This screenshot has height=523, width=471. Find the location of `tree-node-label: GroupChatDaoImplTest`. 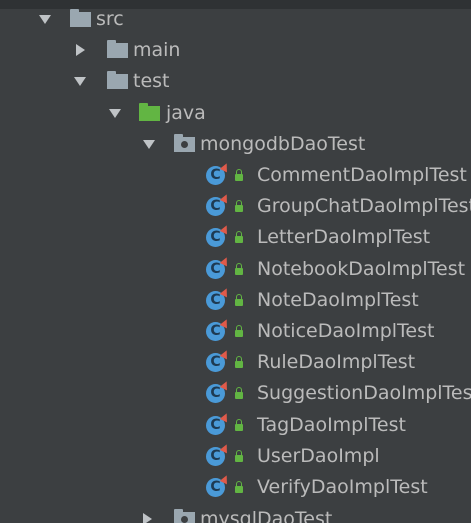

tree-node-label: GroupChatDaoImplTest is located at coordinates (364, 206).